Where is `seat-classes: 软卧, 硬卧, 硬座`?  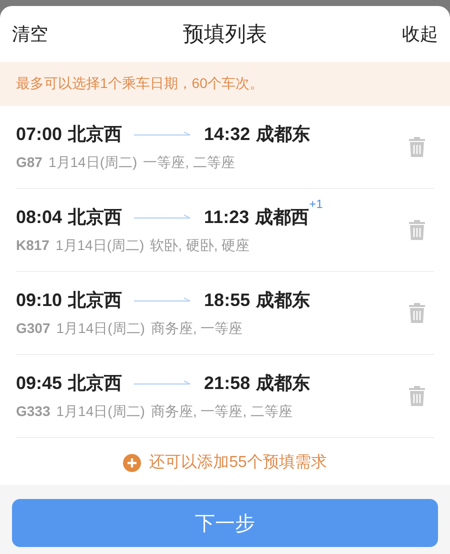
seat-classes: 软卧, 硬卧, 硬座 is located at coordinates (200, 246).